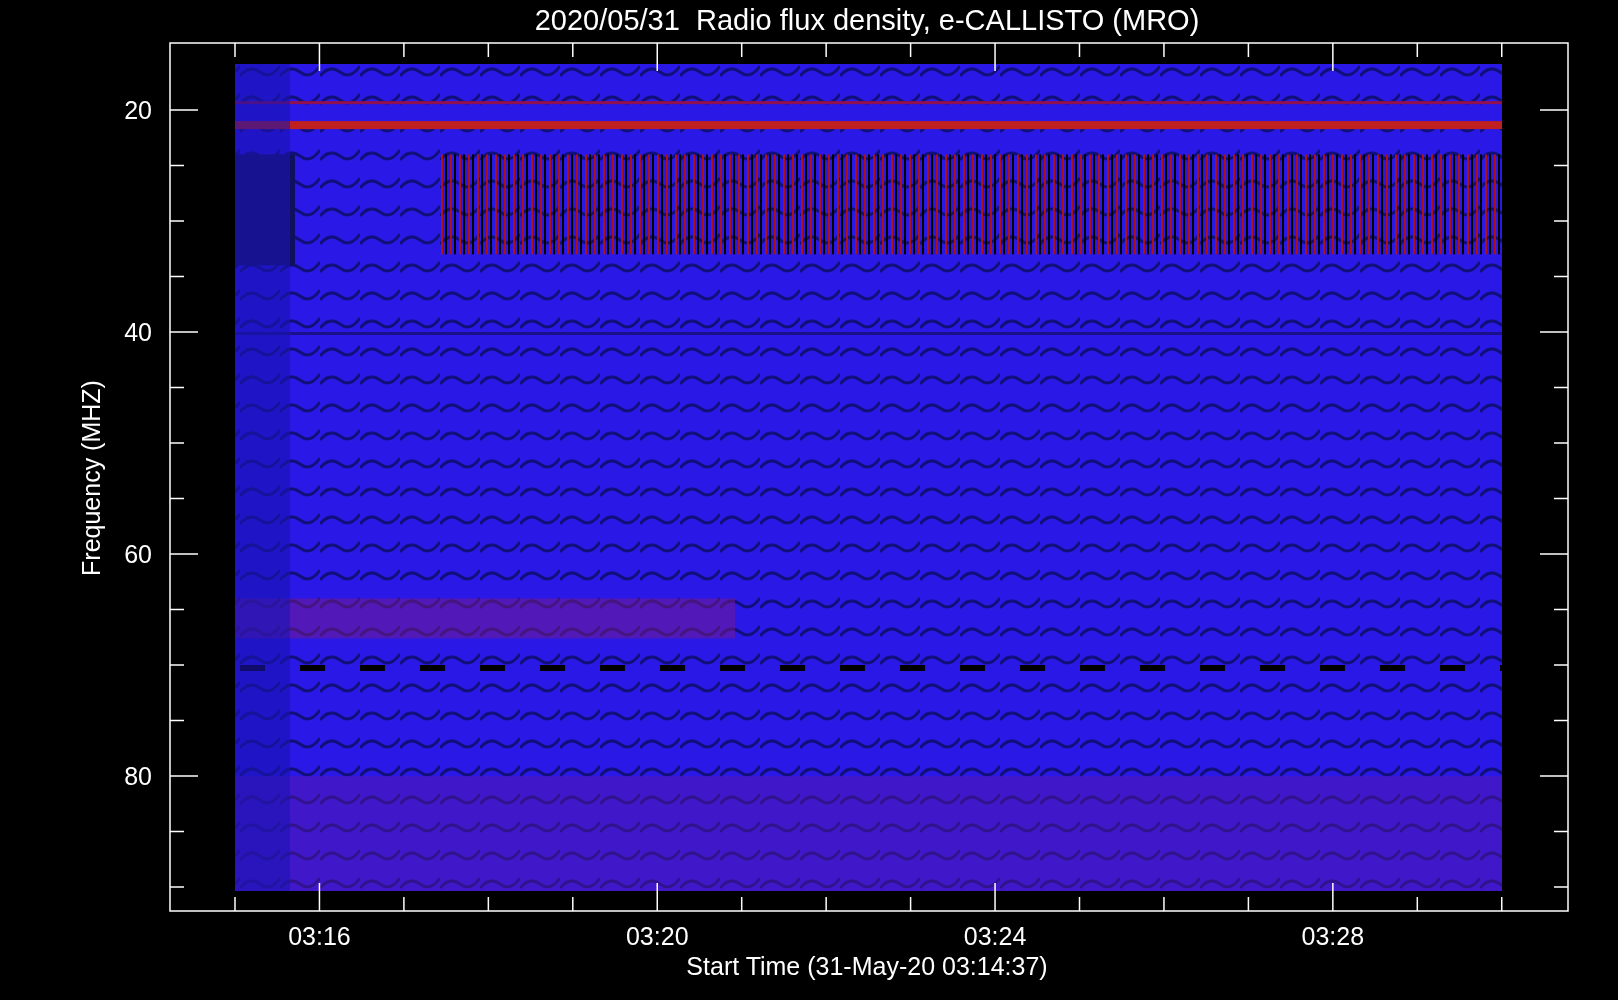  Describe the element at coordinates (867, 966) in the screenshot. I see `x-axis-label: Start Time (31-May-20 03:14:37)` at that location.